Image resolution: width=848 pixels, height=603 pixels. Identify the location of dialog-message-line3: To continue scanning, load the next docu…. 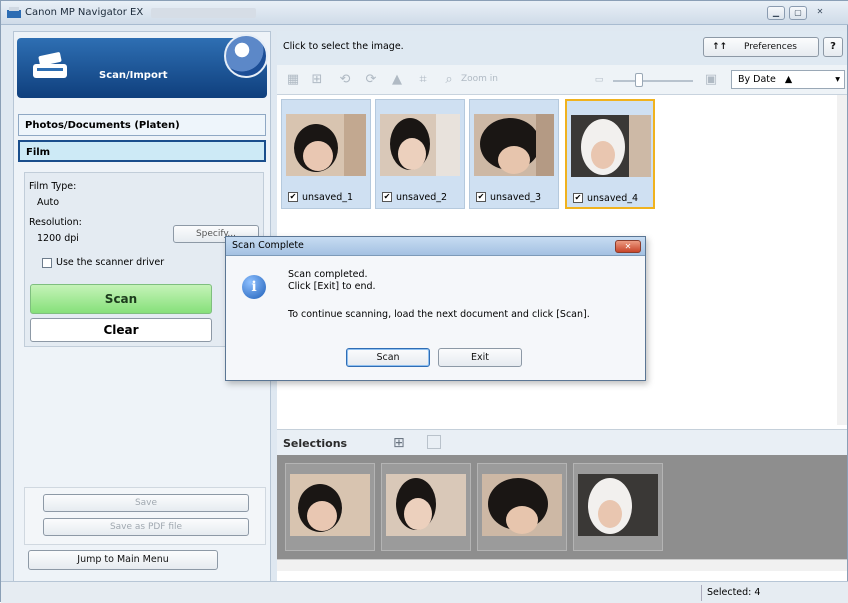
(439, 314).